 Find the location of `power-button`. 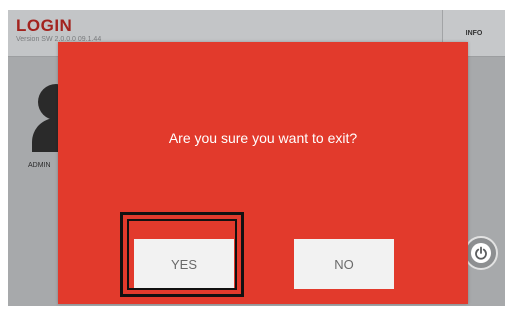

power-button is located at coordinates (481, 253).